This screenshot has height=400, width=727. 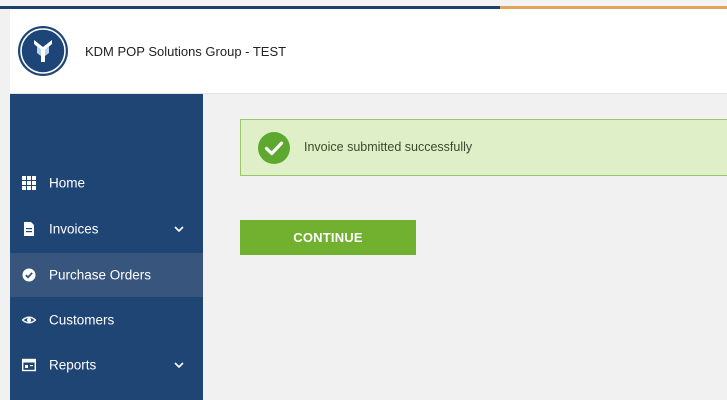 I want to click on sidebar-item-home: Home, so click(x=106, y=183).